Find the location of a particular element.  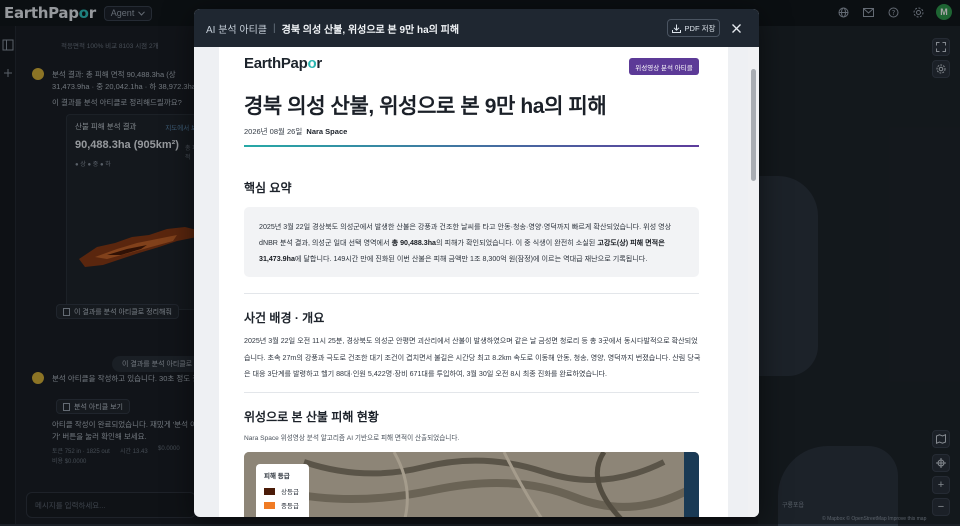

legend-item: 상등급 is located at coordinates (282, 491).